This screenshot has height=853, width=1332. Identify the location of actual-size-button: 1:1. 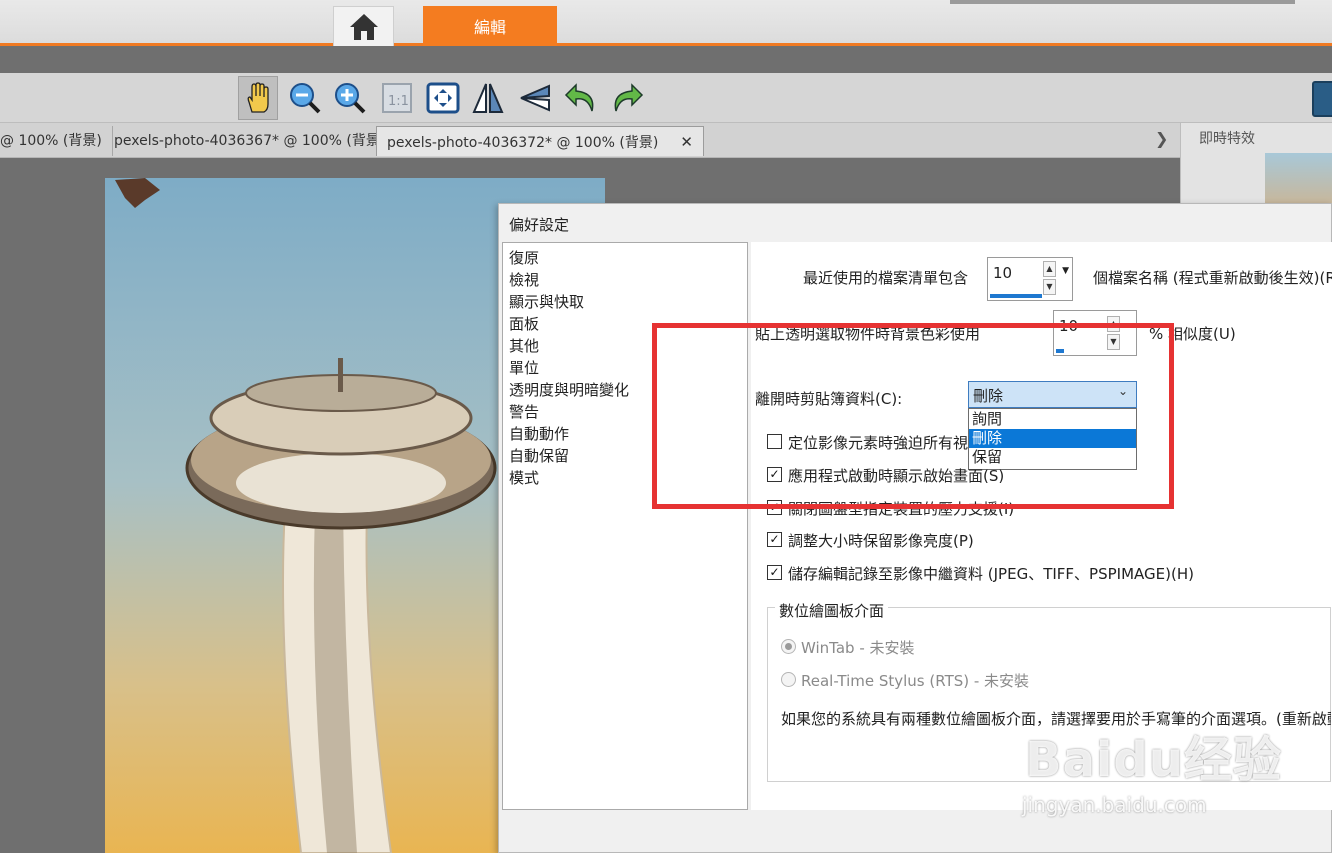
(397, 98).